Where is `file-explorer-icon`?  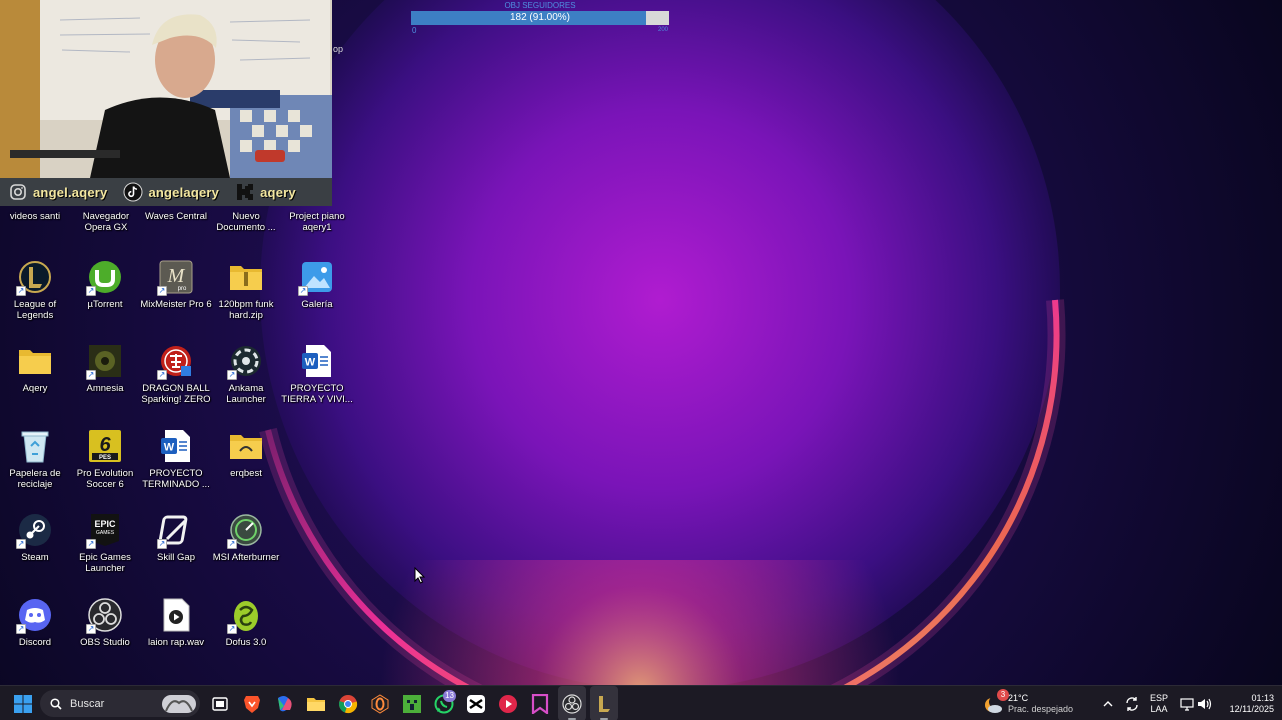
file-explorer-icon is located at coordinates (316, 704).